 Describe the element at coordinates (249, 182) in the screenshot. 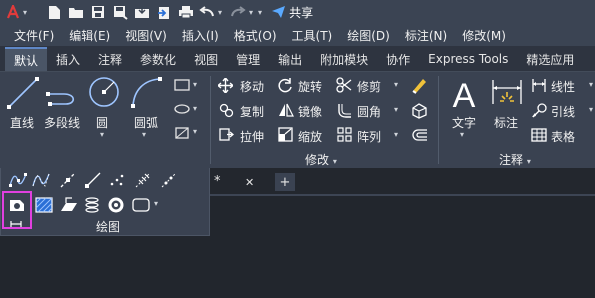

I see `close-tab-icon: ✕` at that location.